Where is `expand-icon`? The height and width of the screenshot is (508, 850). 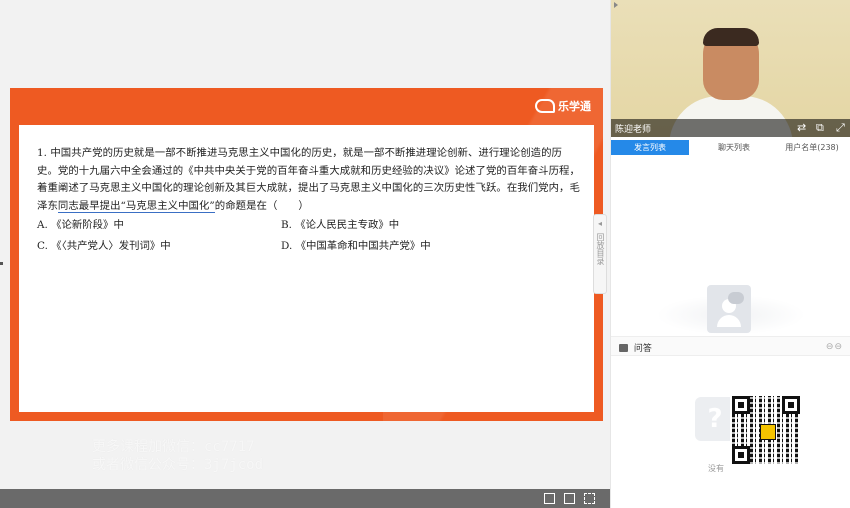 expand-icon is located at coordinates (589, 498).